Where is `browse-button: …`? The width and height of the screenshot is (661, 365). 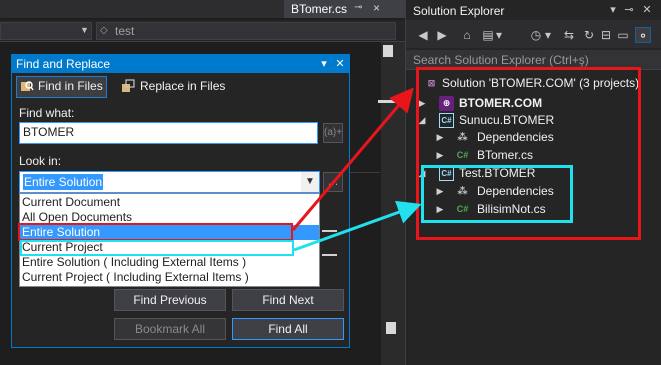 browse-button: … is located at coordinates (333, 182).